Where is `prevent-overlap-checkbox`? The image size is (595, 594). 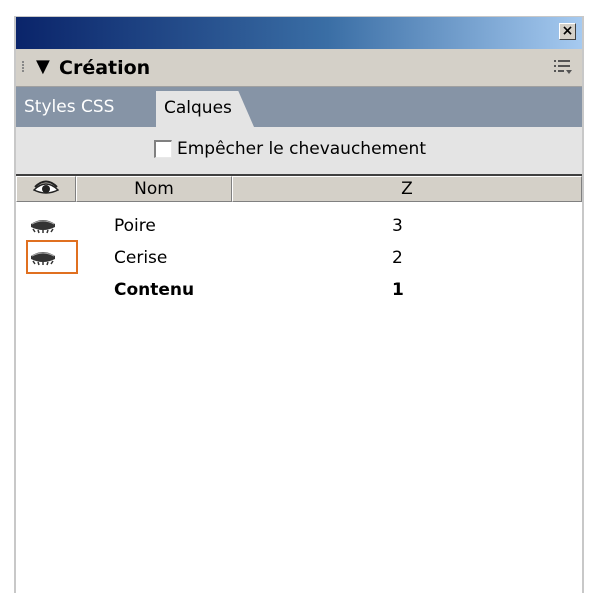 prevent-overlap-checkbox is located at coordinates (163, 149).